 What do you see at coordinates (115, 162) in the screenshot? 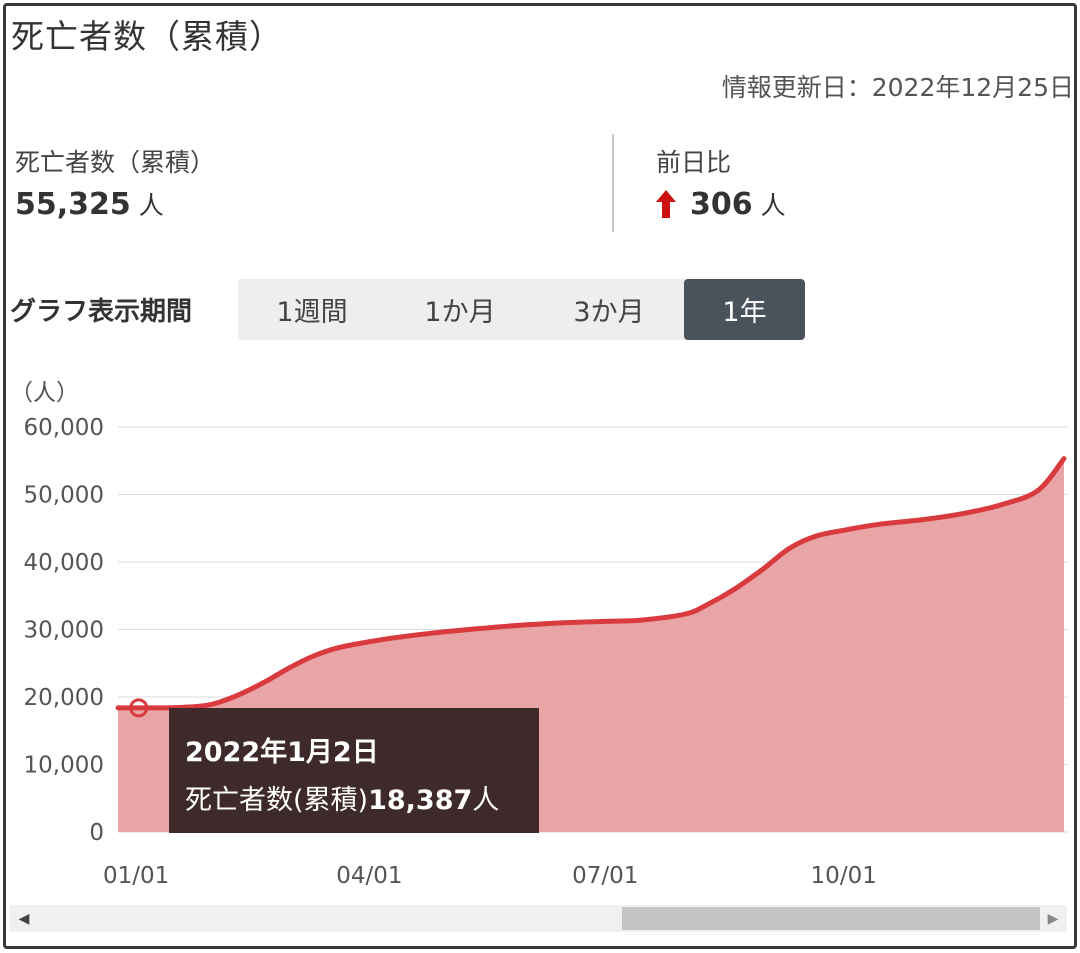
I see `total-deaths-label: 死亡者数（累積）` at bounding box center [115, 162].